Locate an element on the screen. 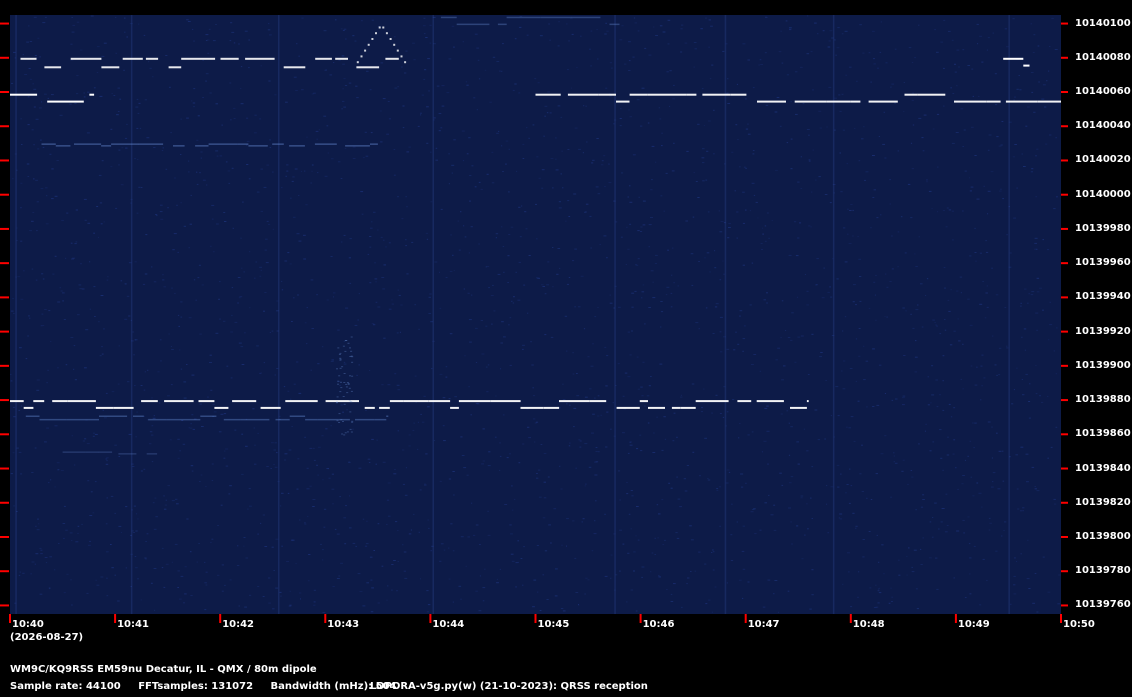 This screenshot has height=697, width=1132. y-tick-label-17: 10139760 is located at coordinates (1103, 605).